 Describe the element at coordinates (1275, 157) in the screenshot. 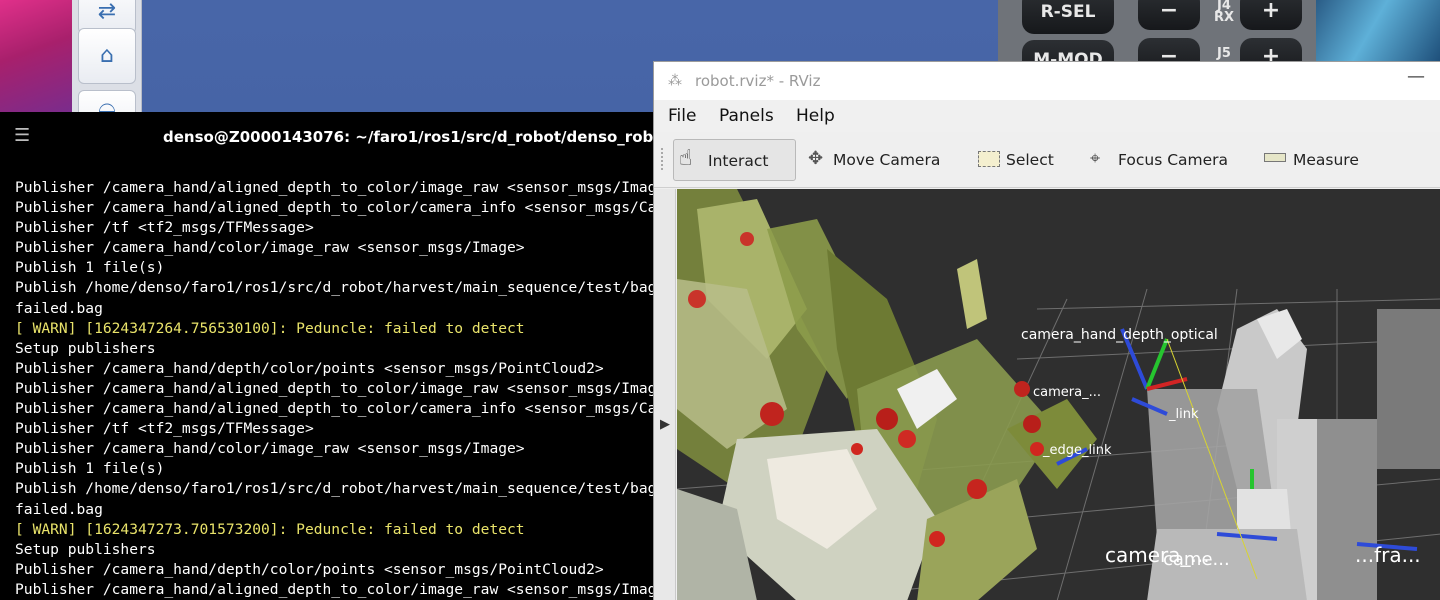

I see `ruler-icon` at that location.